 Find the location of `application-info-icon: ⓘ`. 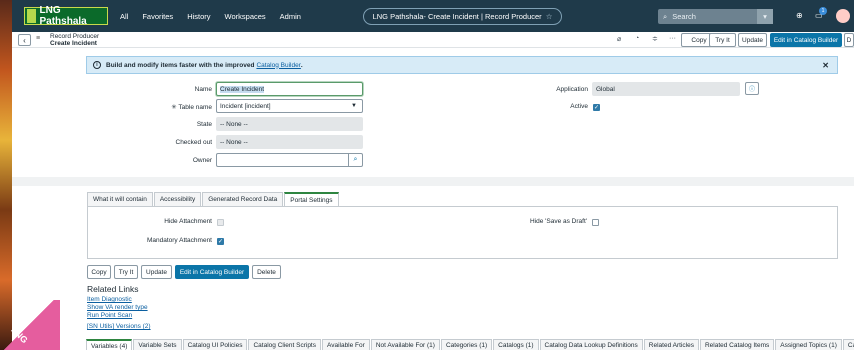

application-info-icon: ⓘ is located at coordinates (752, 88).